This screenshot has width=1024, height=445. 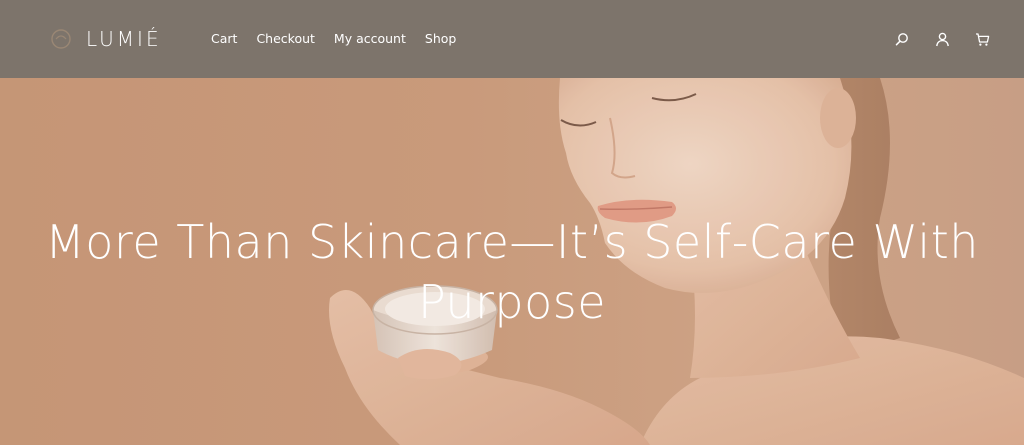 I want to click on nav-checkout-link: Checkout, so click(x=285, y=39).